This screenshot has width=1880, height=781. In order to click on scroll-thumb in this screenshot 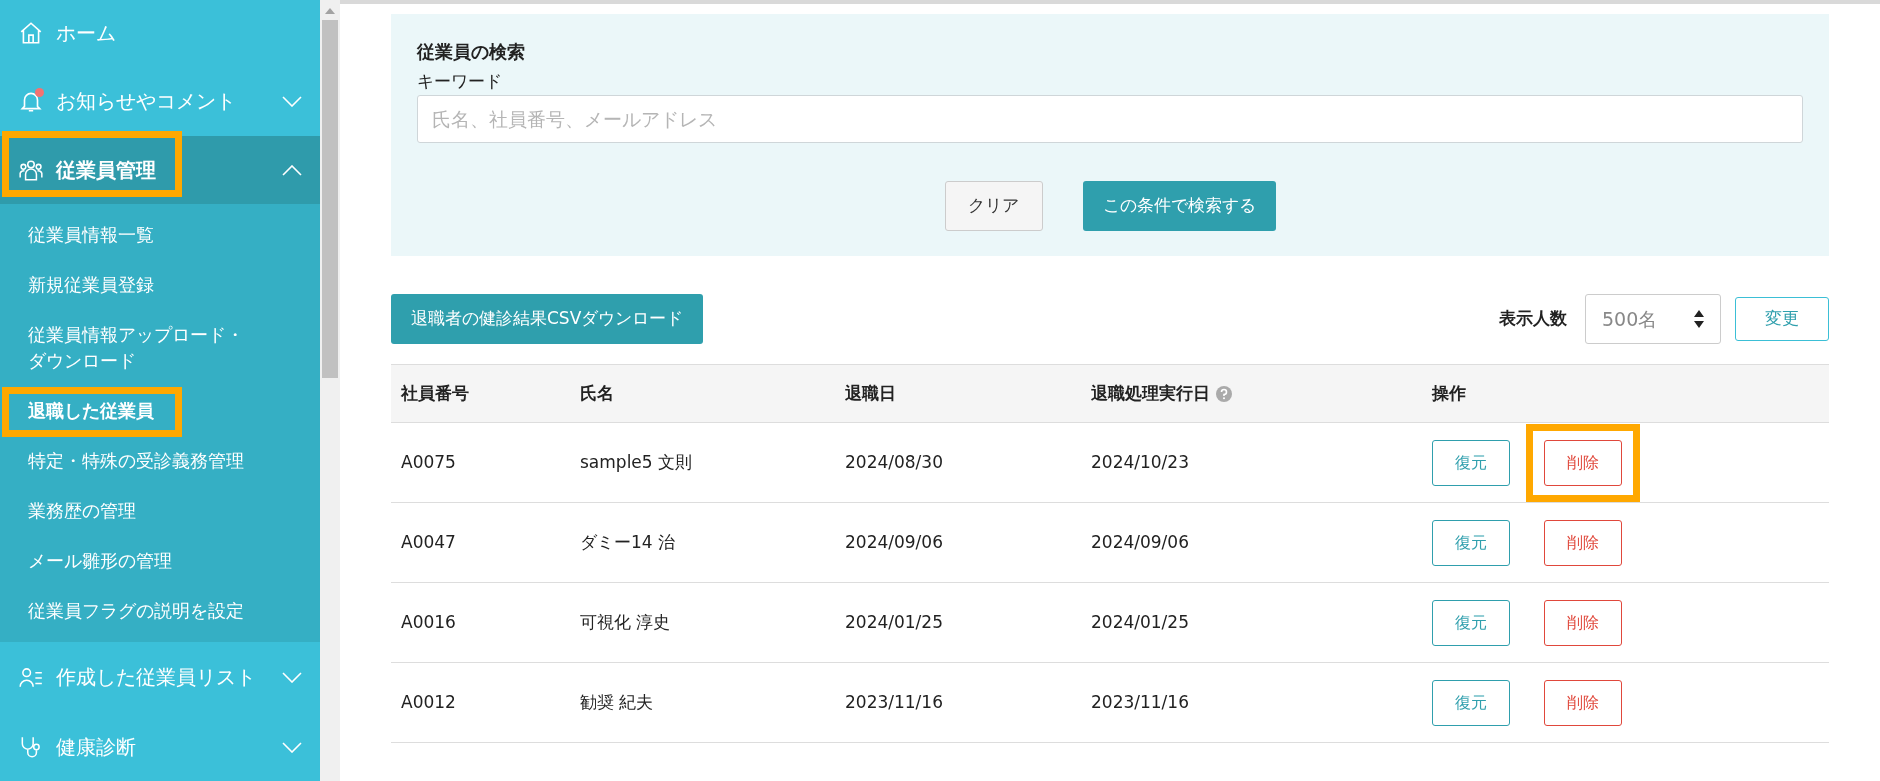, I will do `click(330, 199)`.